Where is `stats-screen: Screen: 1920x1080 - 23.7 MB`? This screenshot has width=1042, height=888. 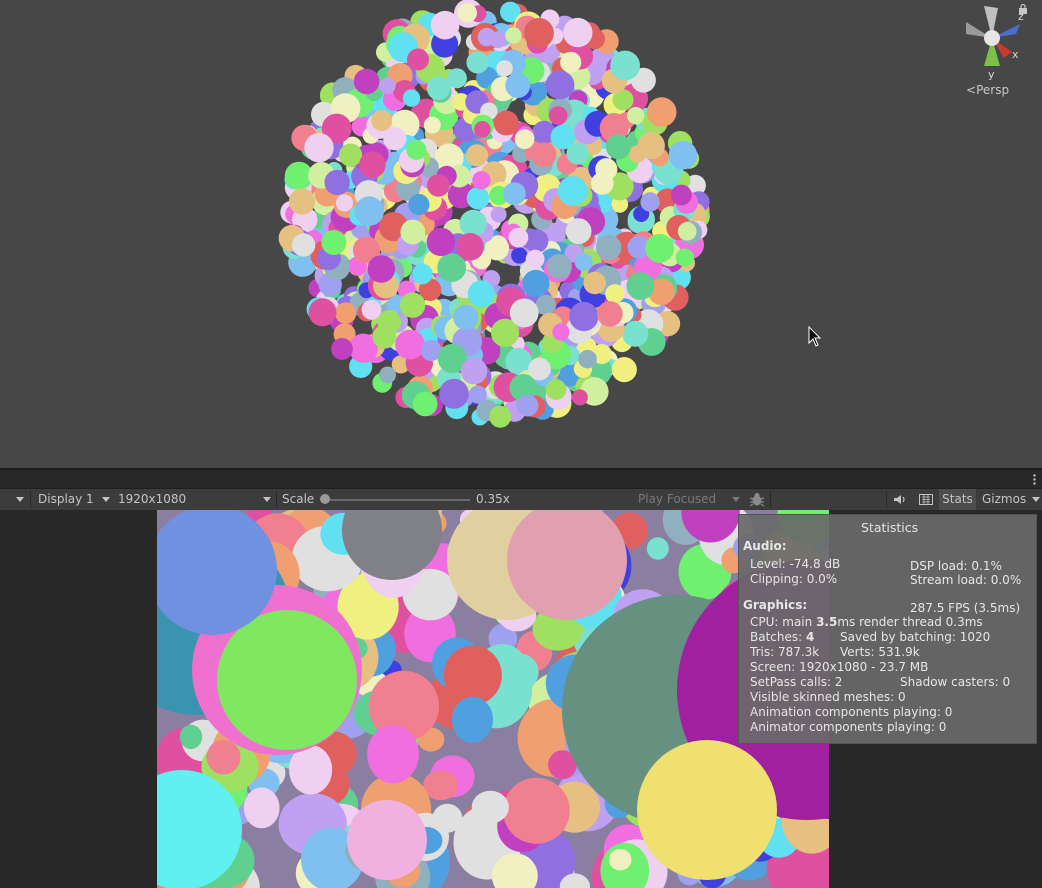
stats-screen: Screen: 1920x1080 - 23.7 MB is located at coordinates (839, 667).